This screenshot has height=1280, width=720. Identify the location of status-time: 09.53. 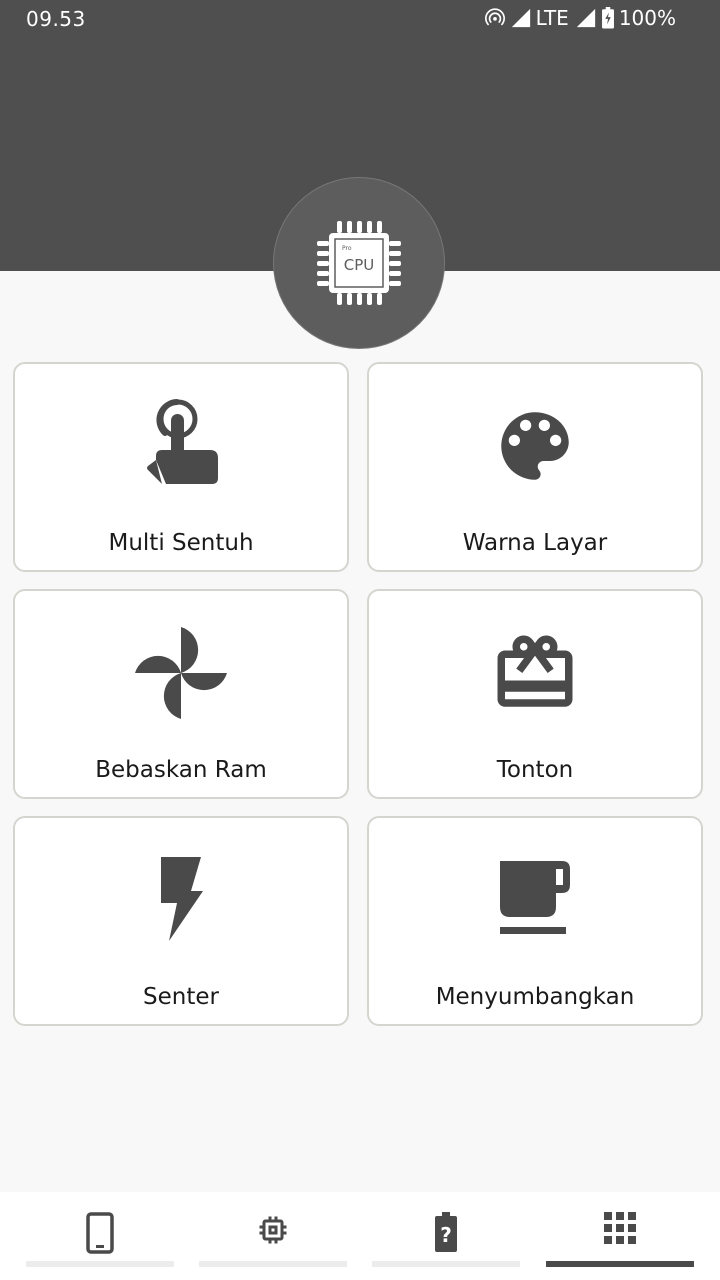
(56, 19).